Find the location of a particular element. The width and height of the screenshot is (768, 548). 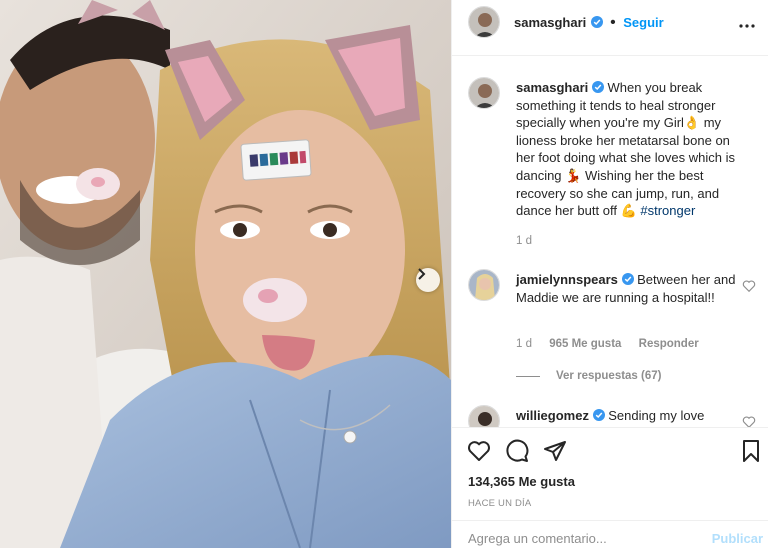

comment-item: williegomez Sending my love is located at coordinates (613, 416).